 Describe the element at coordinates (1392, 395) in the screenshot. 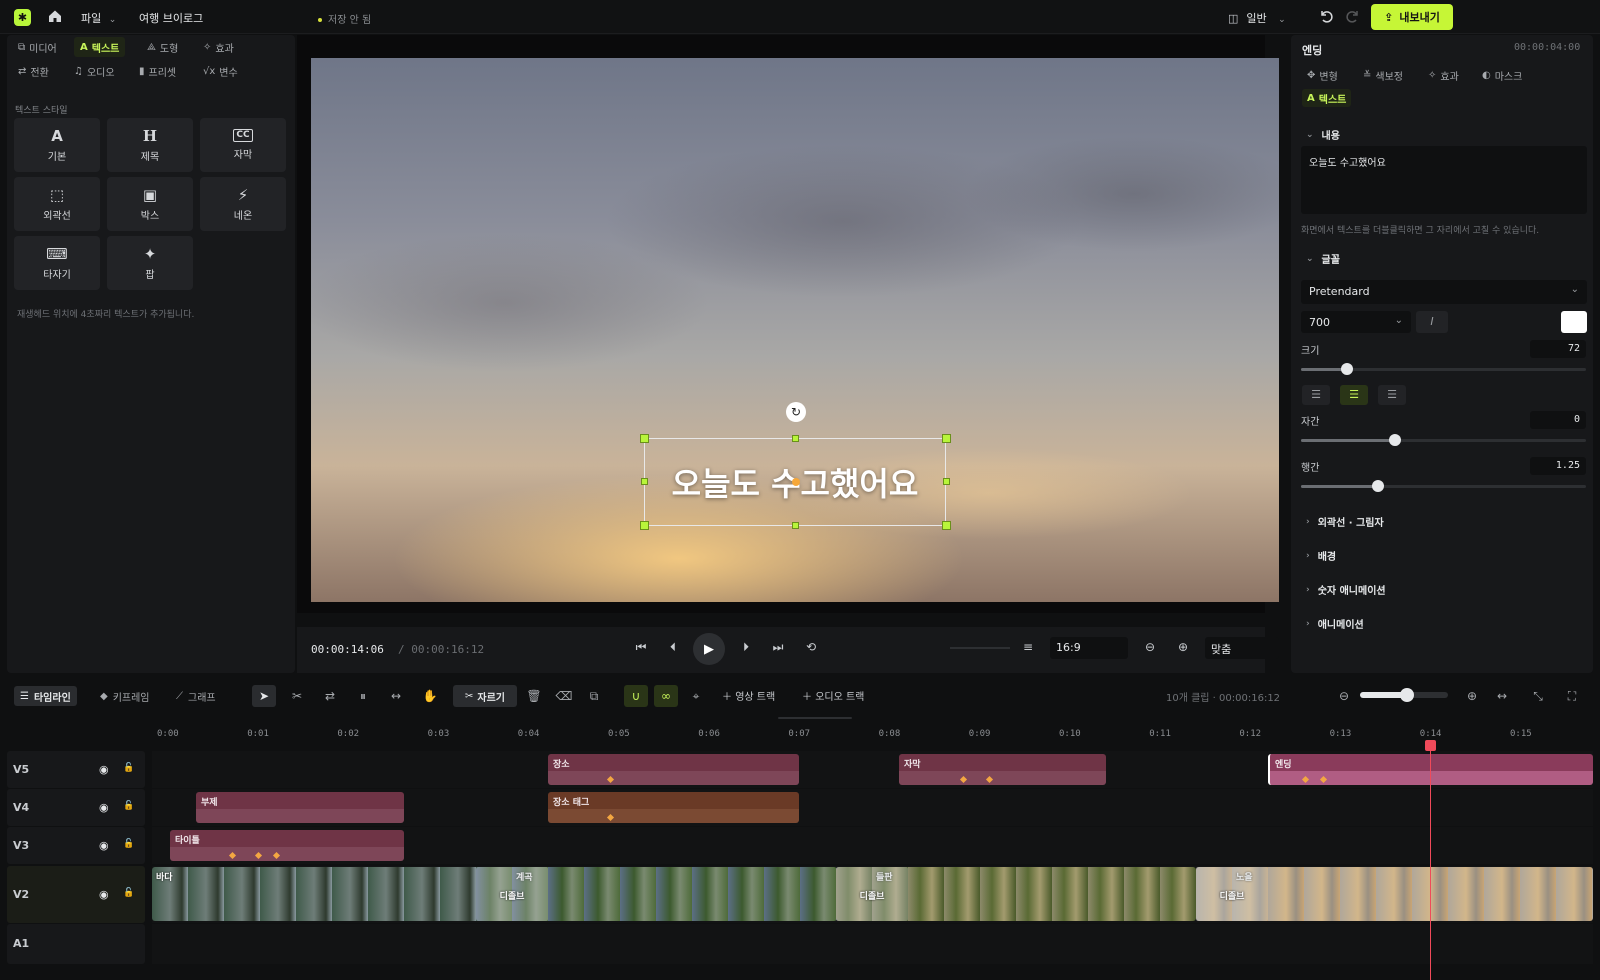

I see `align-right-button: ☰` at that location.